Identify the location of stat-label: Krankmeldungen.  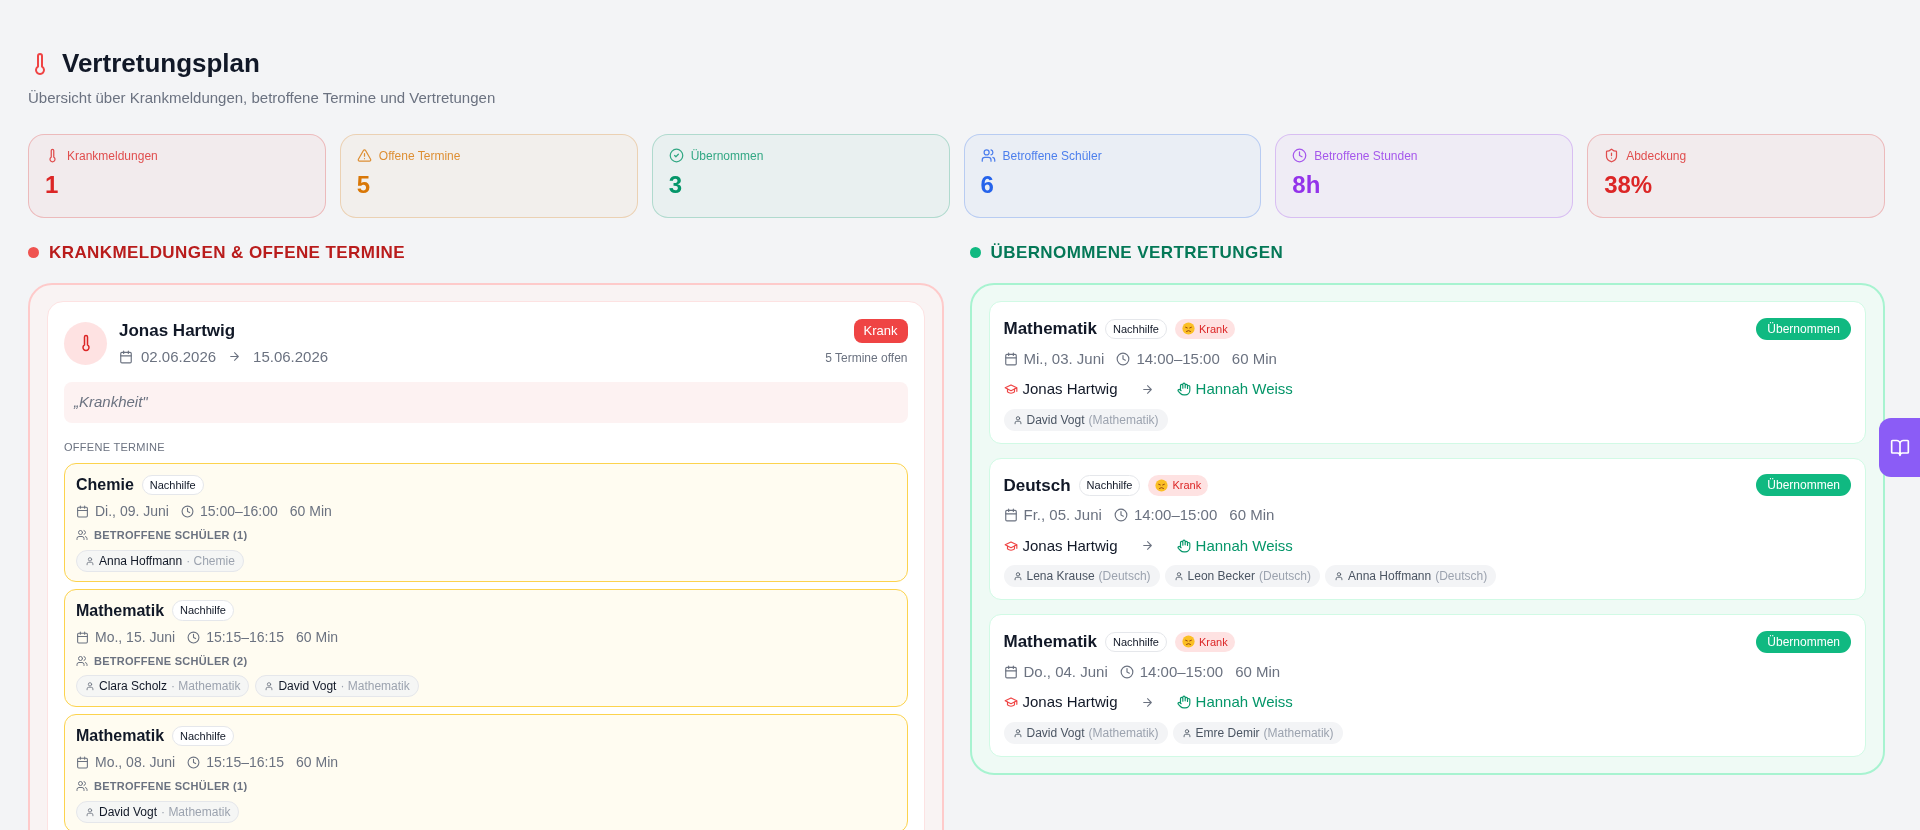
(112, 156).